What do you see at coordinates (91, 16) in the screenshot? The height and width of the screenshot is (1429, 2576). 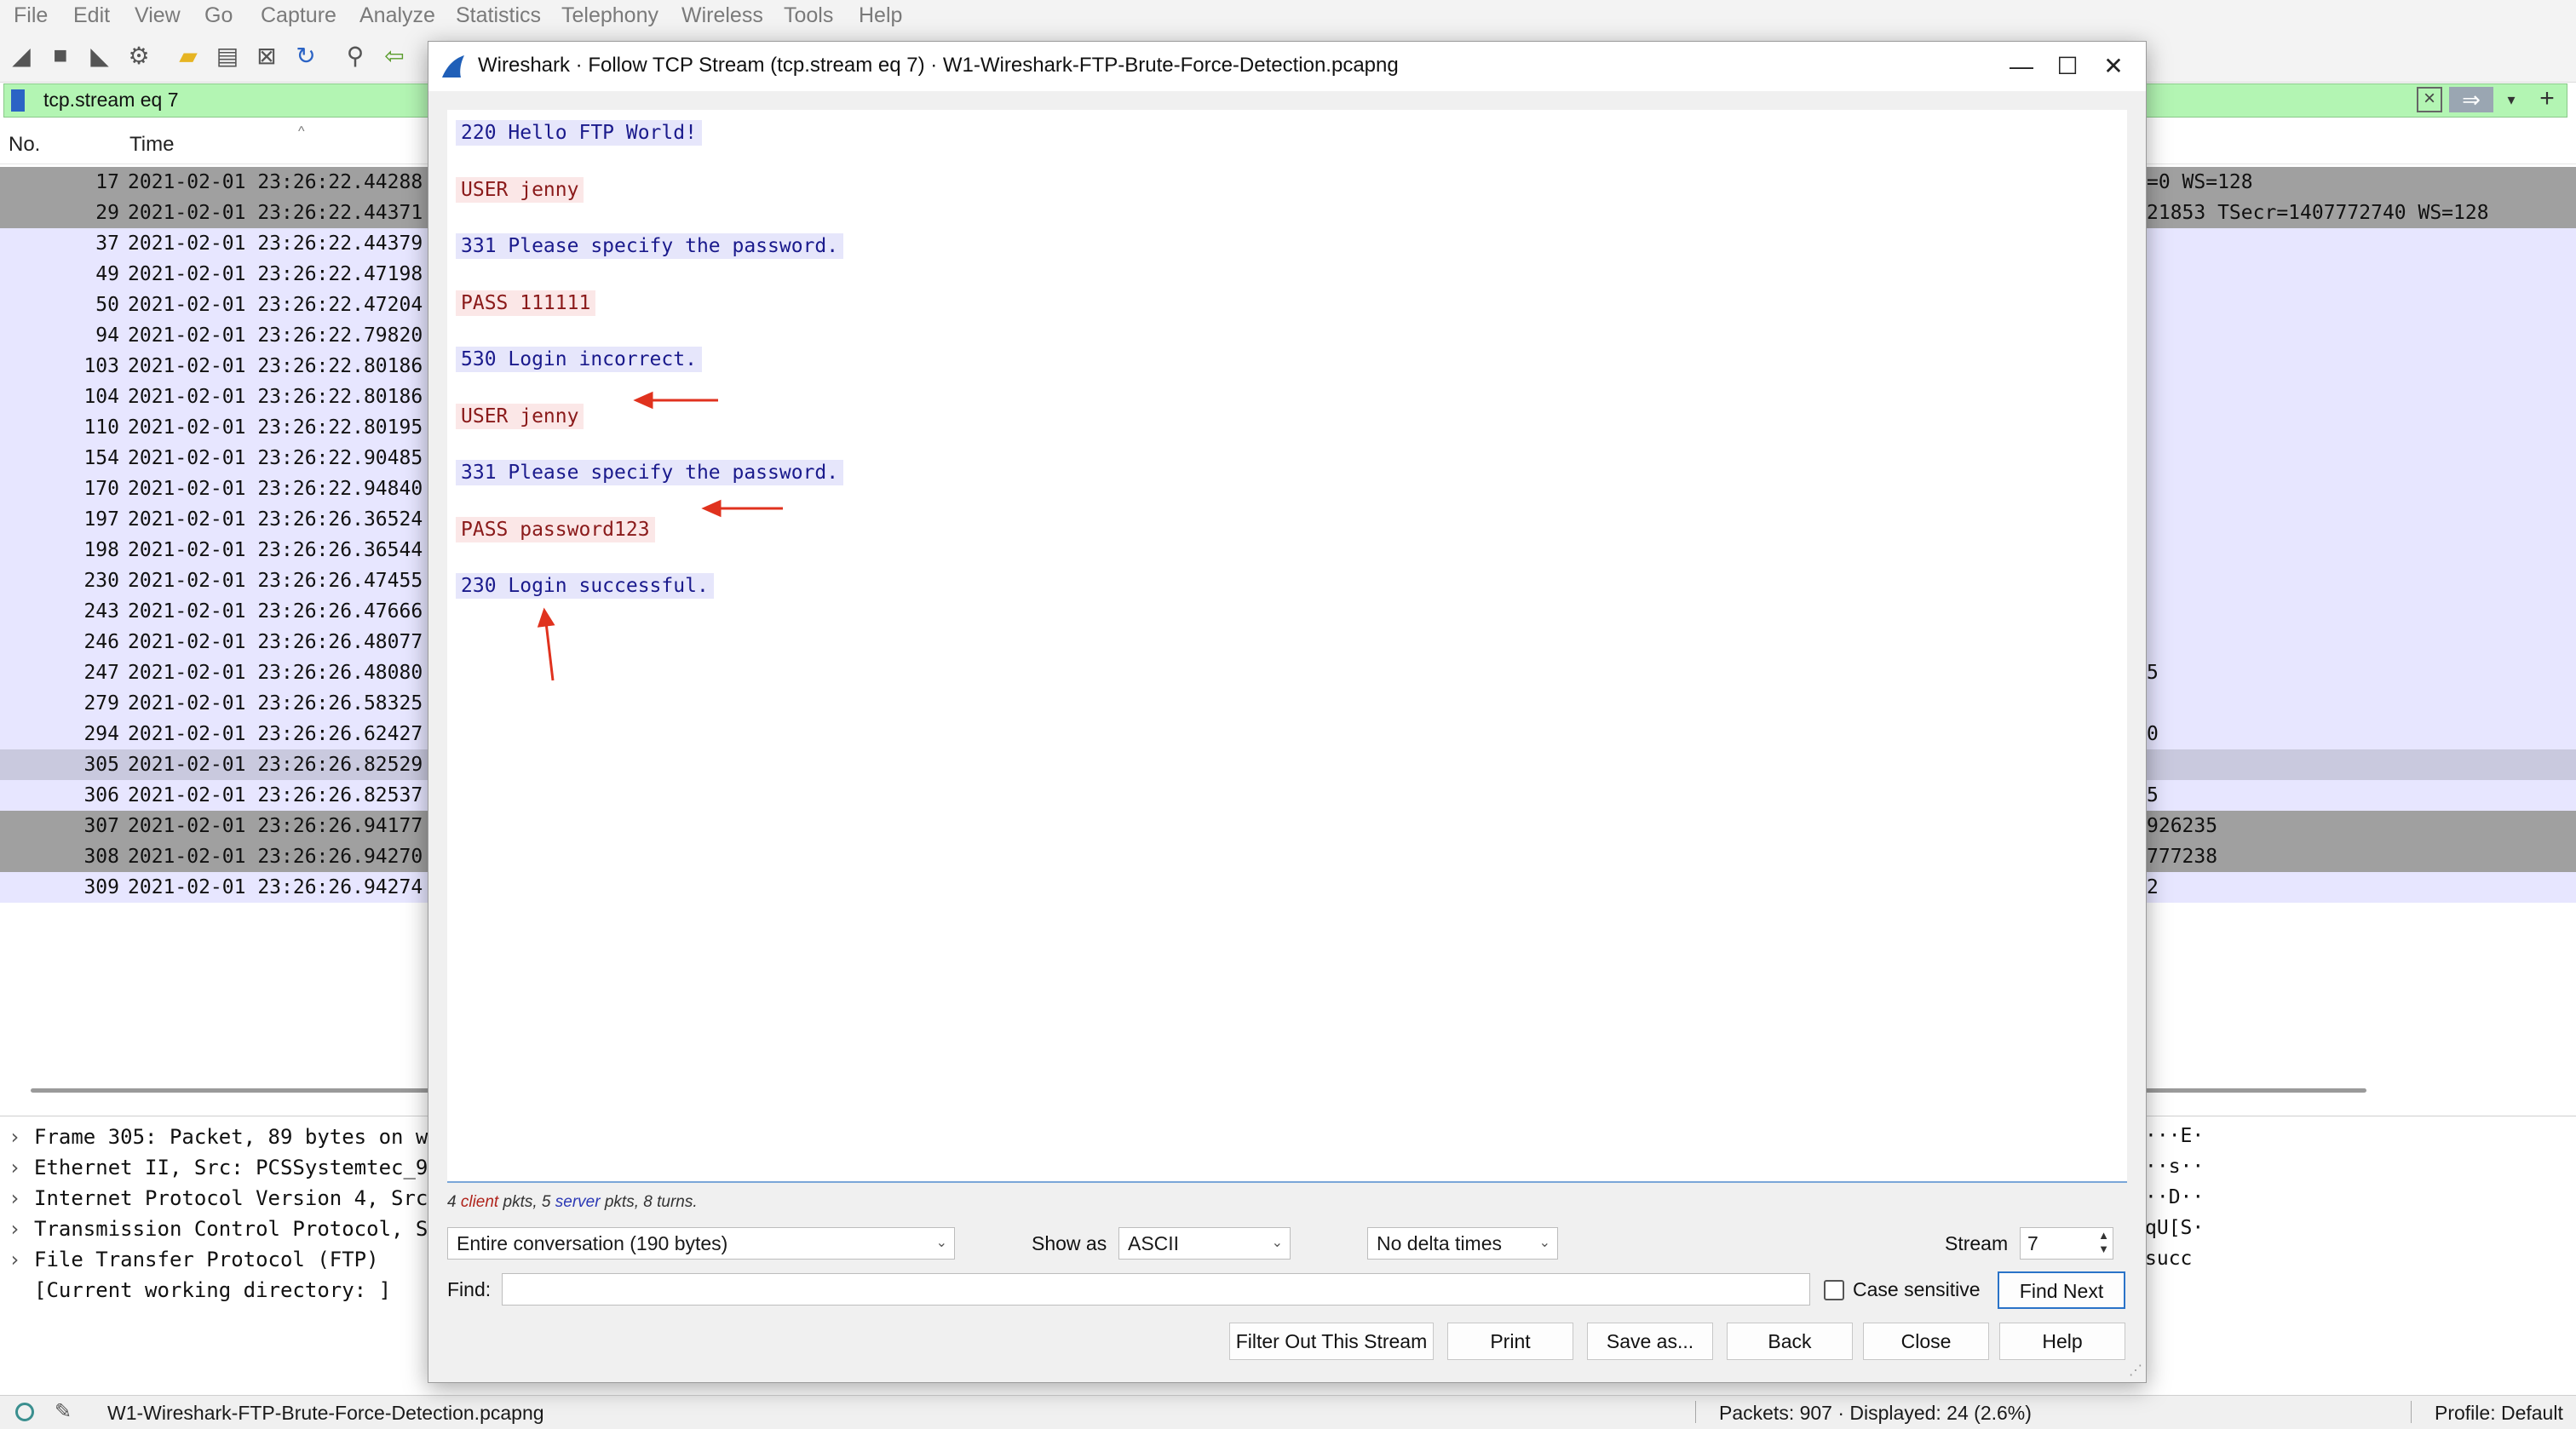 I see `menu-edit: Edit` at bounding box center [91, 16].